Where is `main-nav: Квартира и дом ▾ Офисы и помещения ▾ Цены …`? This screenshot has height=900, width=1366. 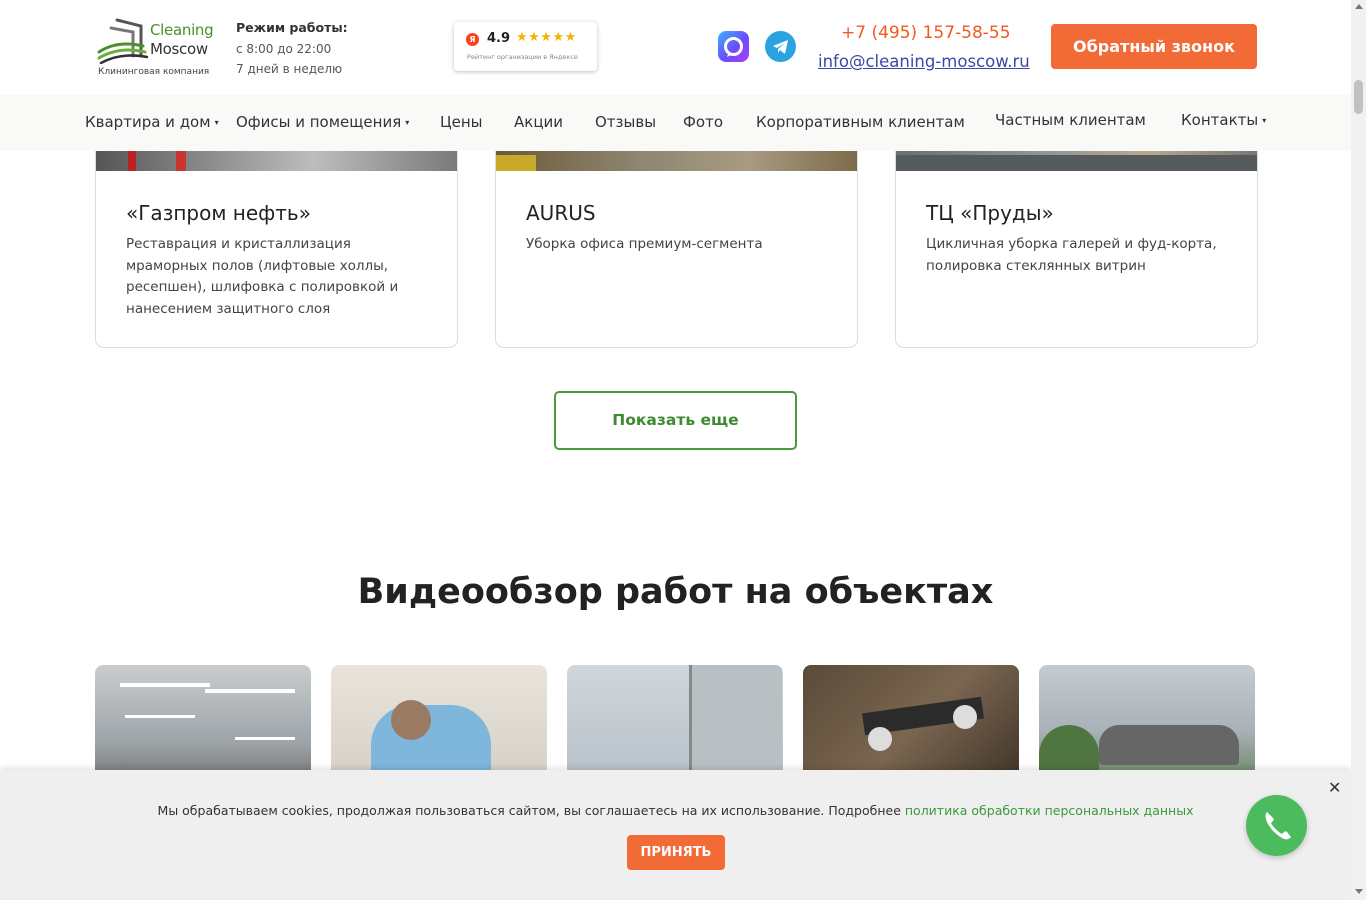 main-nav: Квартира и дом ▾ Офисы и помещения ▾ Цены … is located at coordinates (675, 123).